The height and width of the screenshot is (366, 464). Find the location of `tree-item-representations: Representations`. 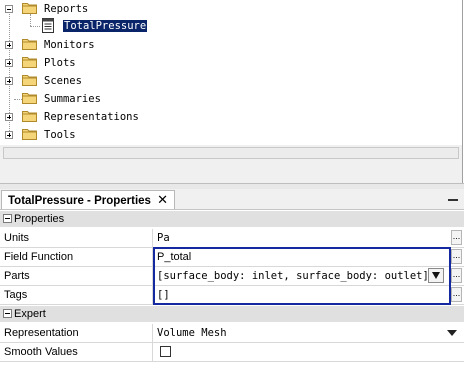

tree-item-representations: Representations is located at coordinates (230, 118).